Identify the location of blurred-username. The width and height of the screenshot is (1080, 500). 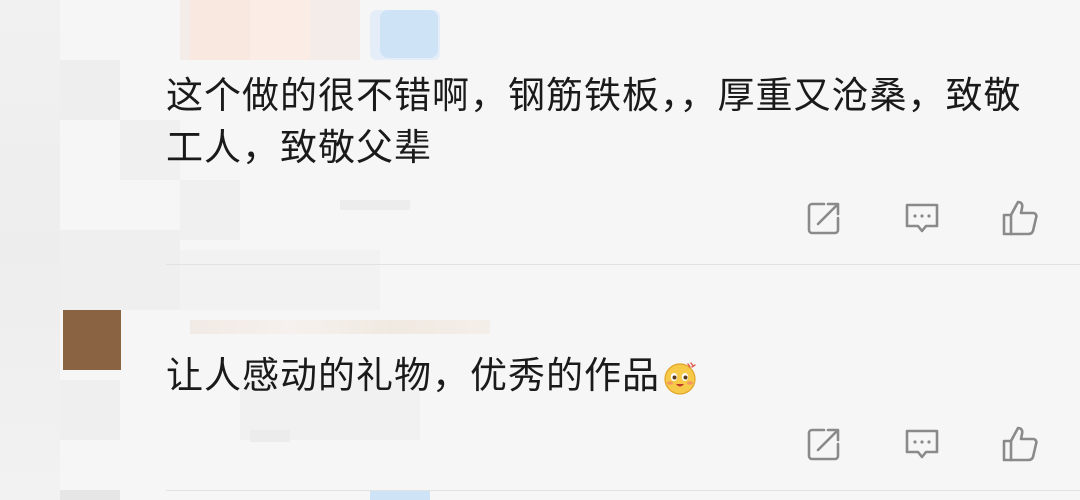
(340, 327).